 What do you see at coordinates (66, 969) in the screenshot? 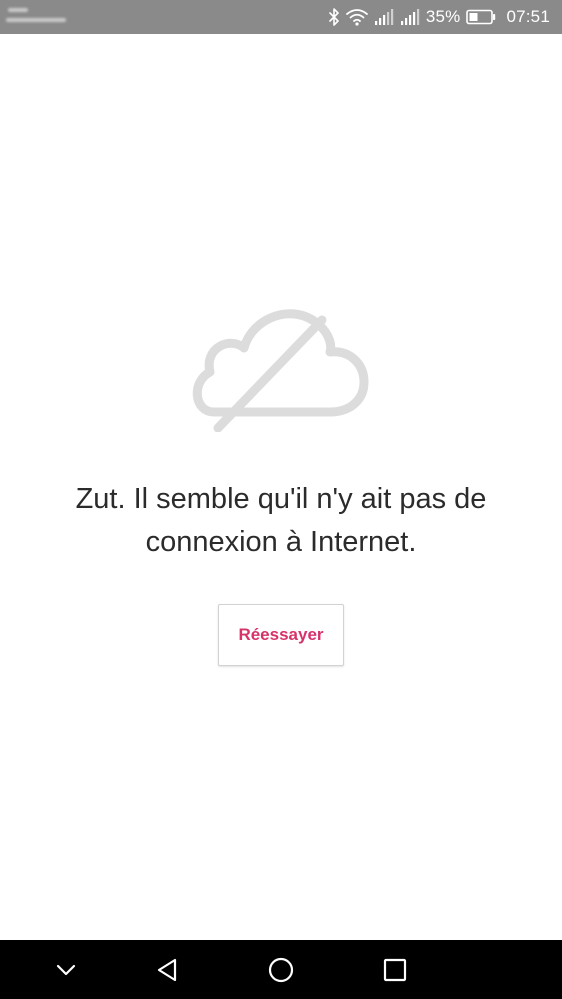
I see `chevron-down-icon` at bounding box center [66, 969].